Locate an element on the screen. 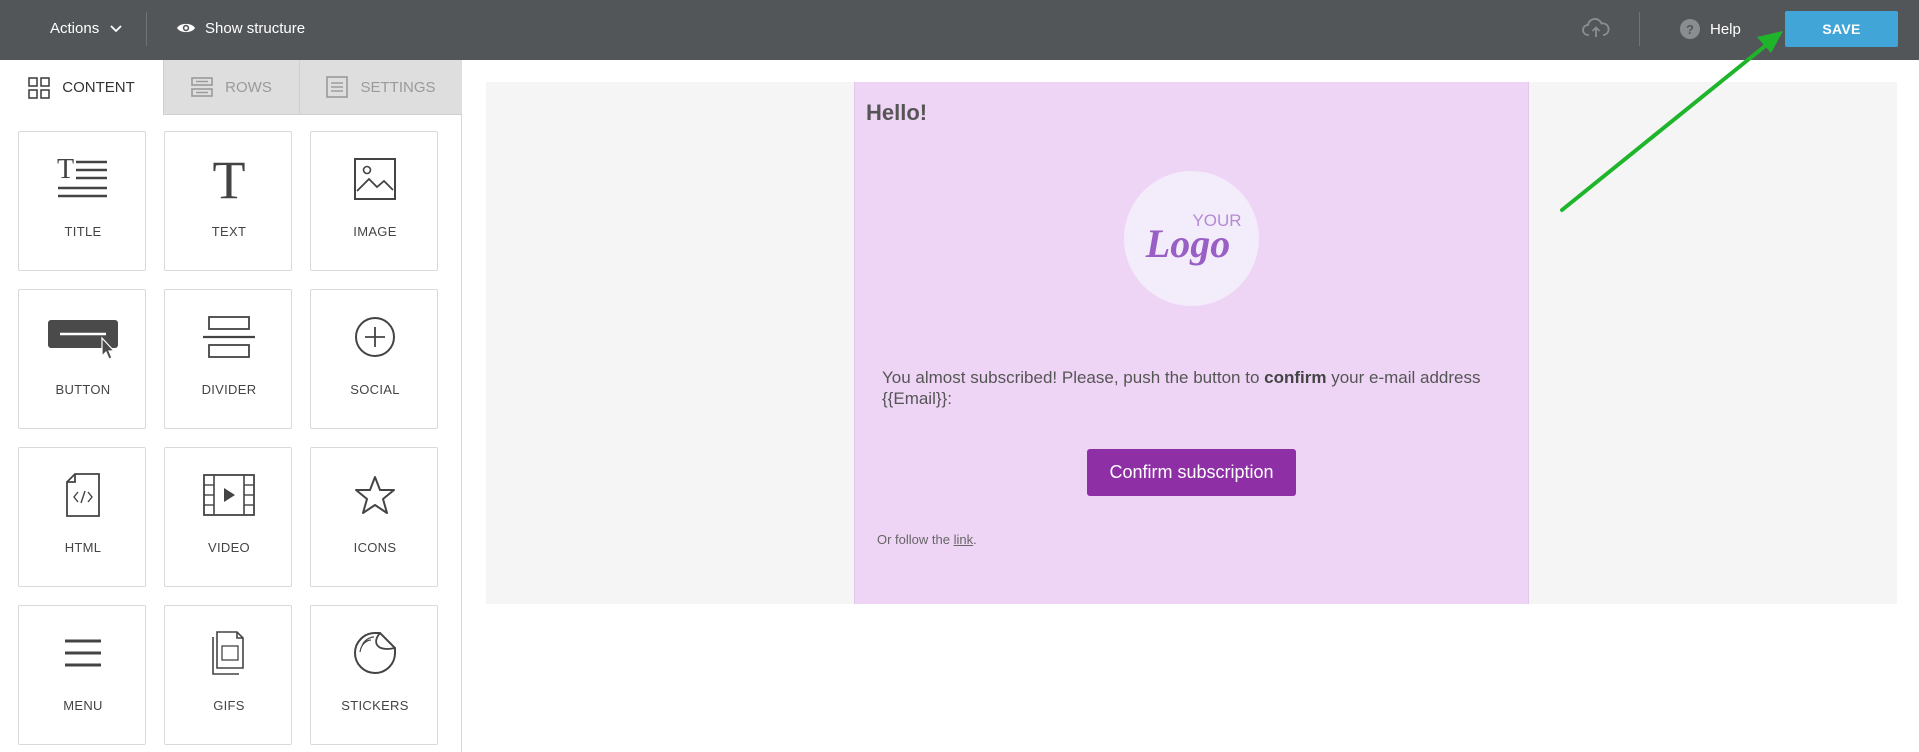  tab-settings-label: SETTINGS is located at coordinates (398, 87).